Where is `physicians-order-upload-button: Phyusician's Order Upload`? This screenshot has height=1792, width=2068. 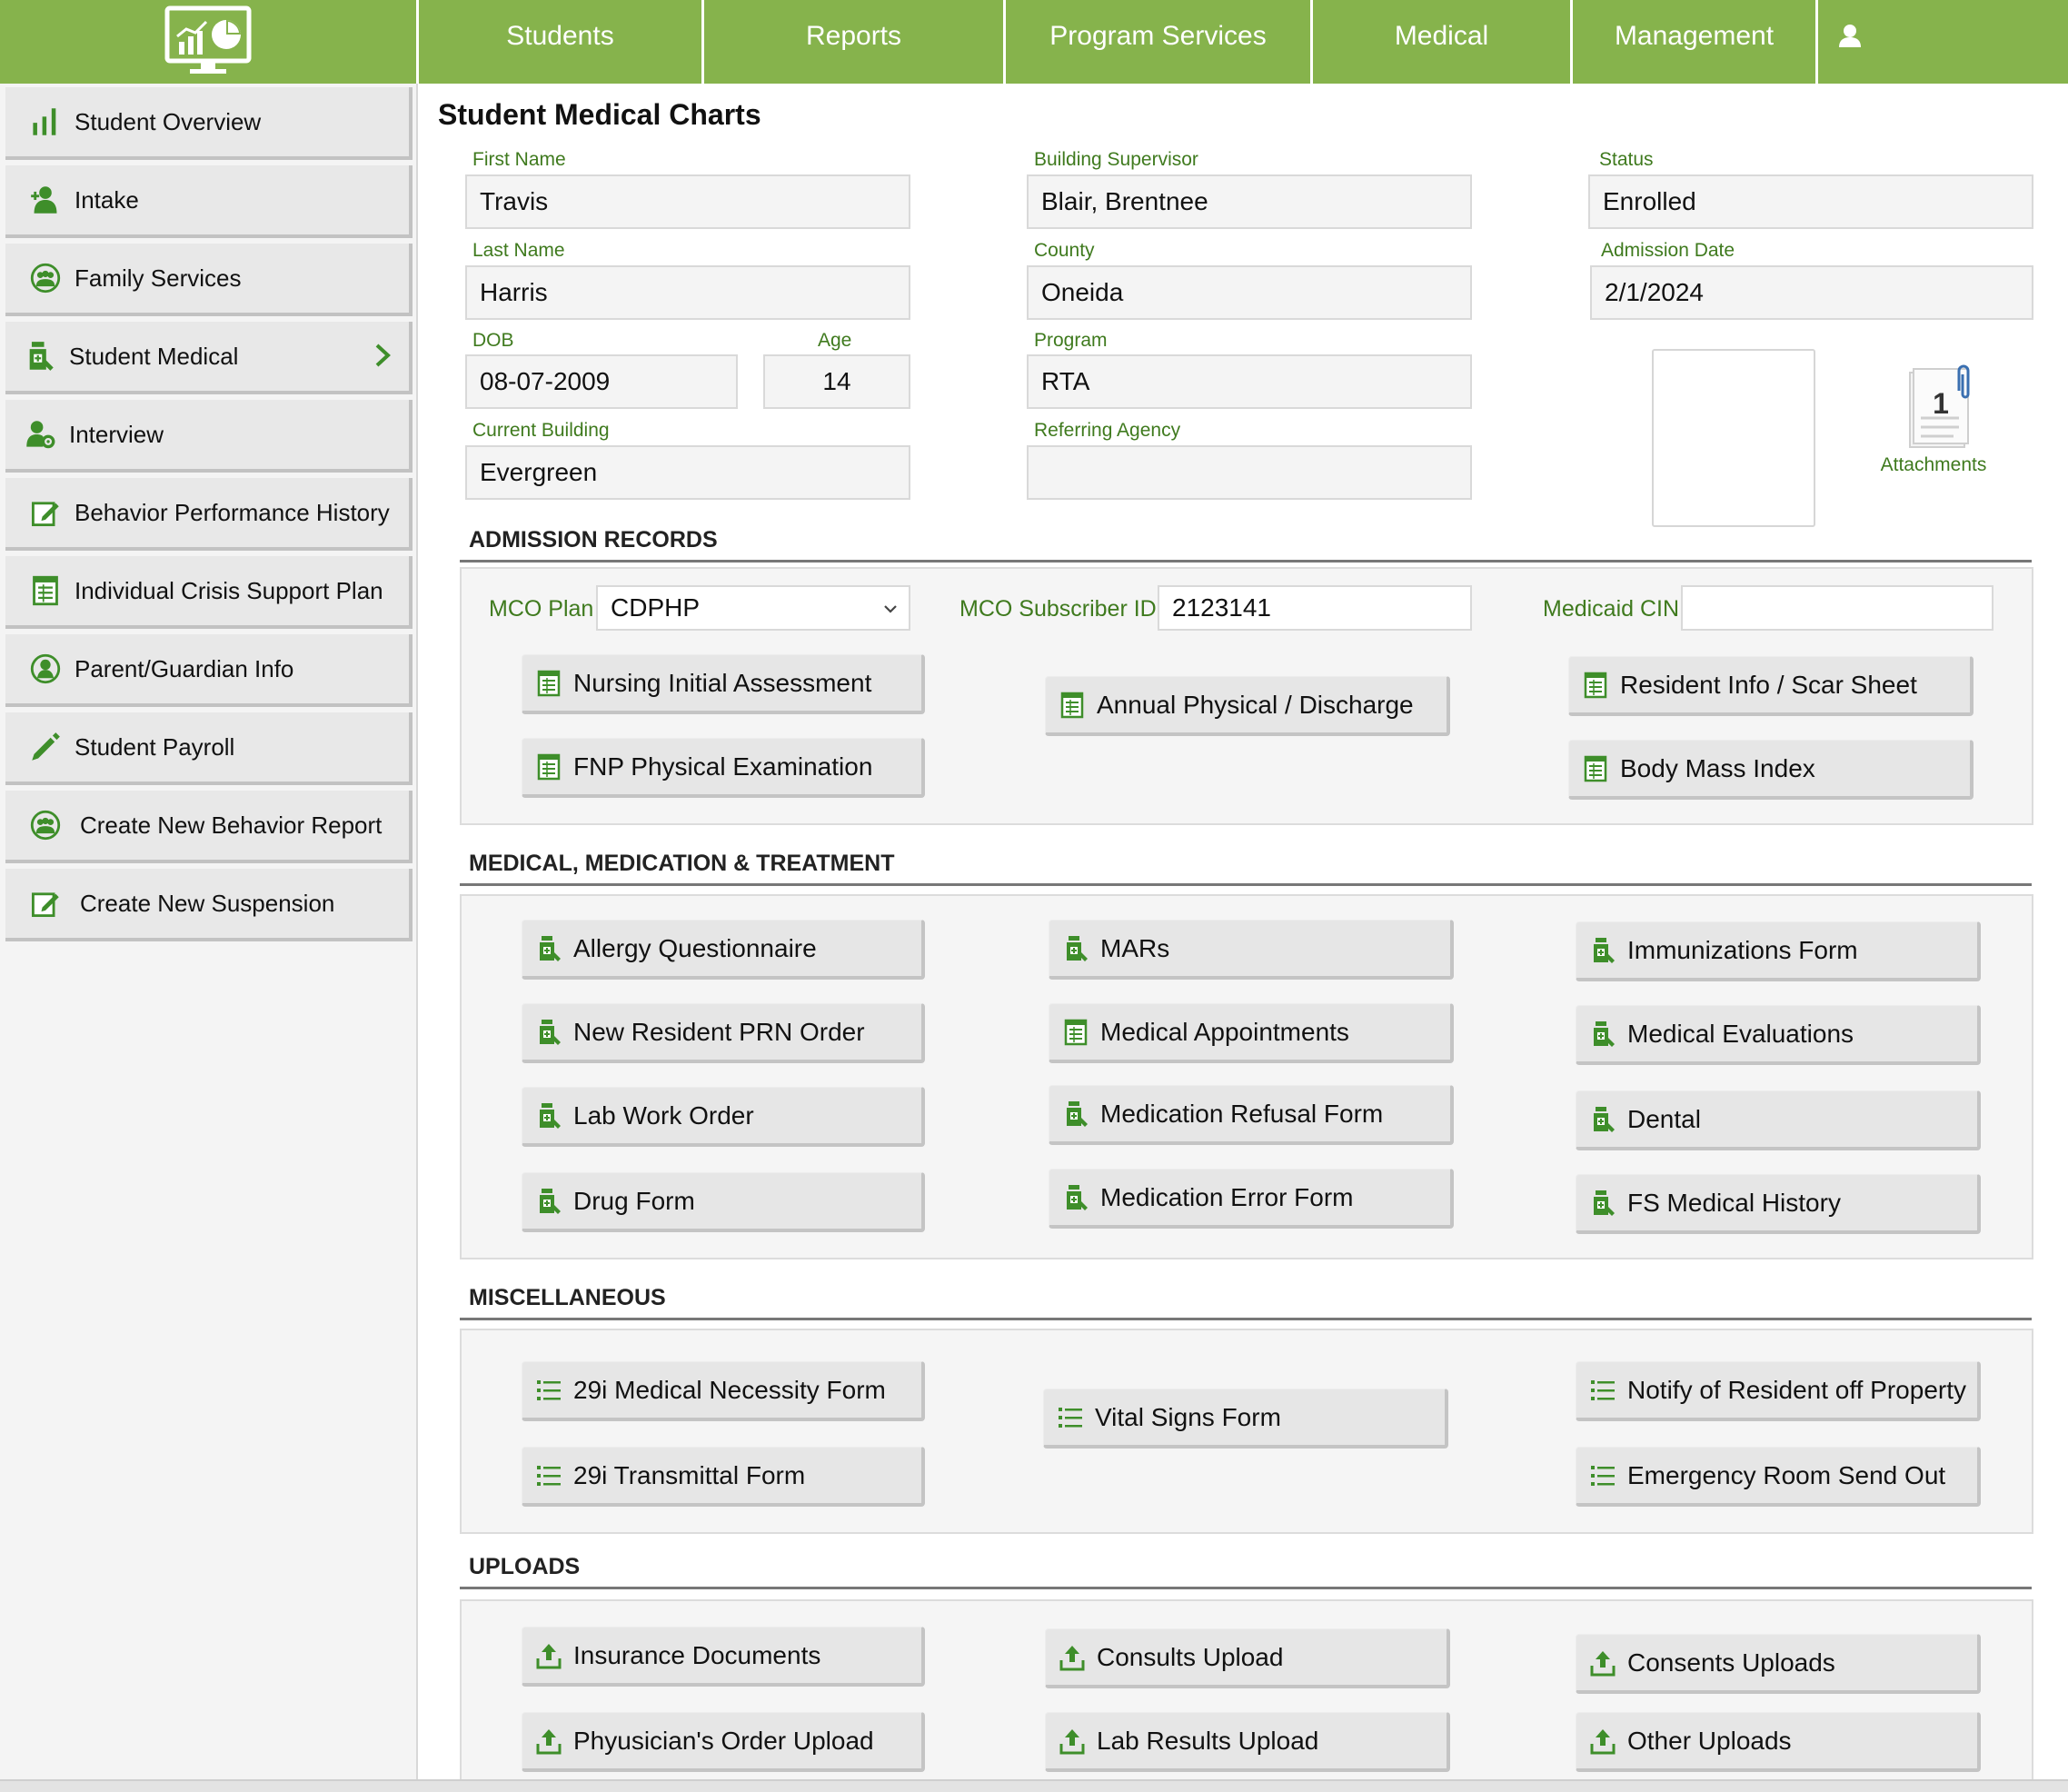 physicians-order-upload-button: Phyusician's Order Upload is located at coordinates (723, 1742).